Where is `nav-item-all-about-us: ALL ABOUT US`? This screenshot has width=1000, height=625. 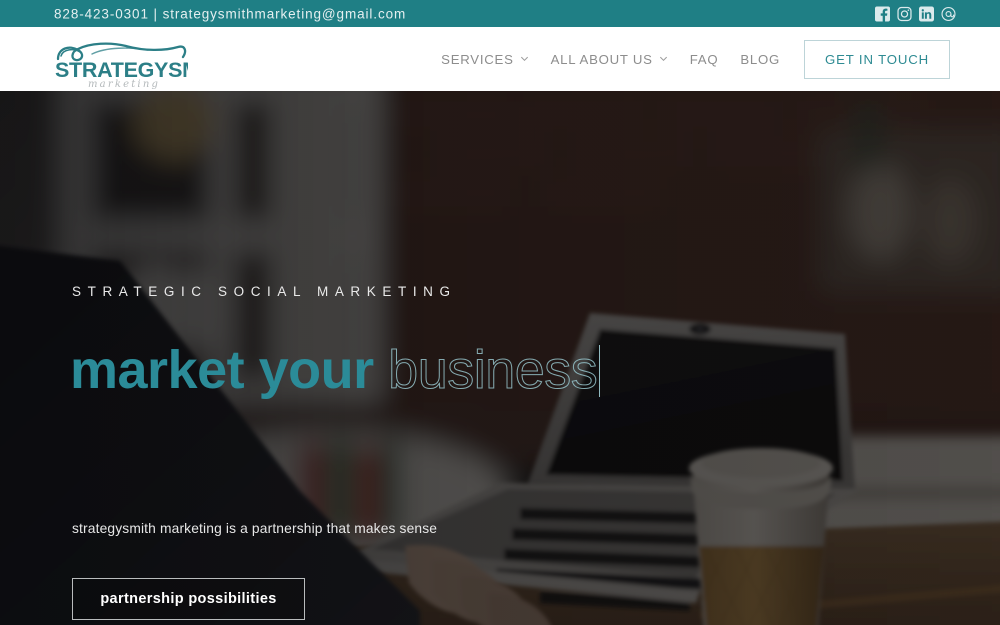 nav-item-all-about-us: ALL ABOUT US is located at coordinates (609, 59).